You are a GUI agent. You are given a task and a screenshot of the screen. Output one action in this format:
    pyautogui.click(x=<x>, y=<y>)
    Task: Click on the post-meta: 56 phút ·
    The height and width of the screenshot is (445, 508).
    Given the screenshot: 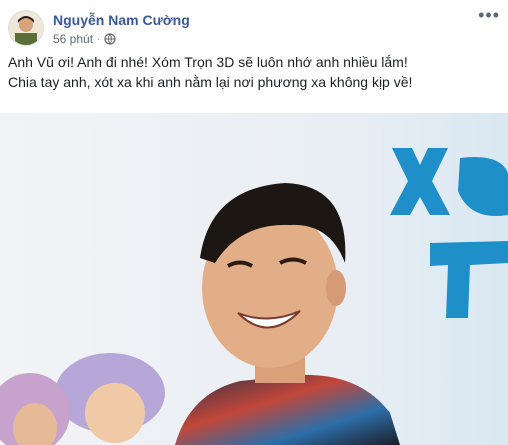 What is the action you would take?
    pyautogui.click(x=84, y=39)
    